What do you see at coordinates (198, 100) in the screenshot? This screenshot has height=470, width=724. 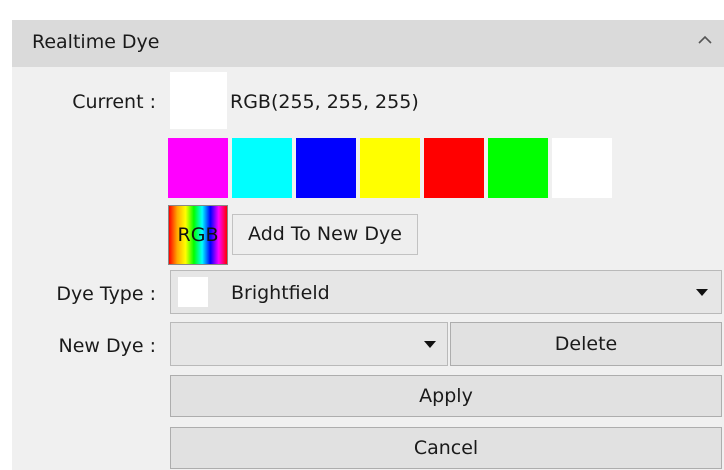 I see `current-color-swatch` at bounding box center [198, 100].